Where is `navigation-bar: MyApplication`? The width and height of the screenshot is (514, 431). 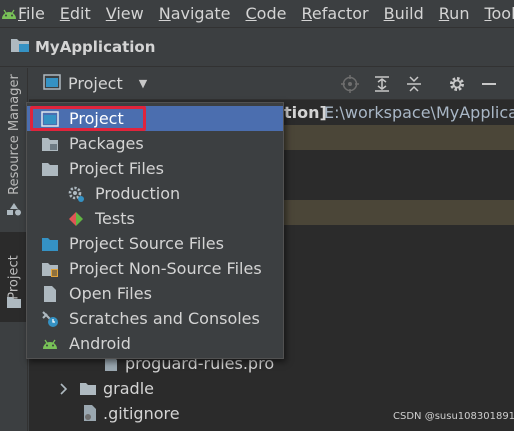
navigation-bar: MyApplication is located at coordinates (257, 47).